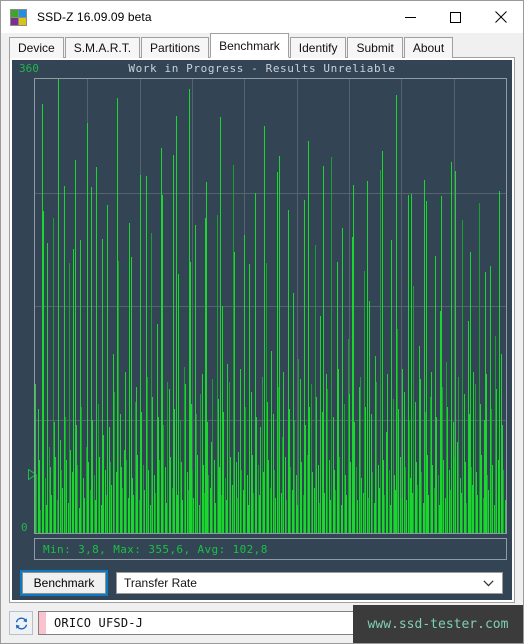  Describe the element at coordinates (410, 17) in the screenshot. I see `minimize-icon` at that location.